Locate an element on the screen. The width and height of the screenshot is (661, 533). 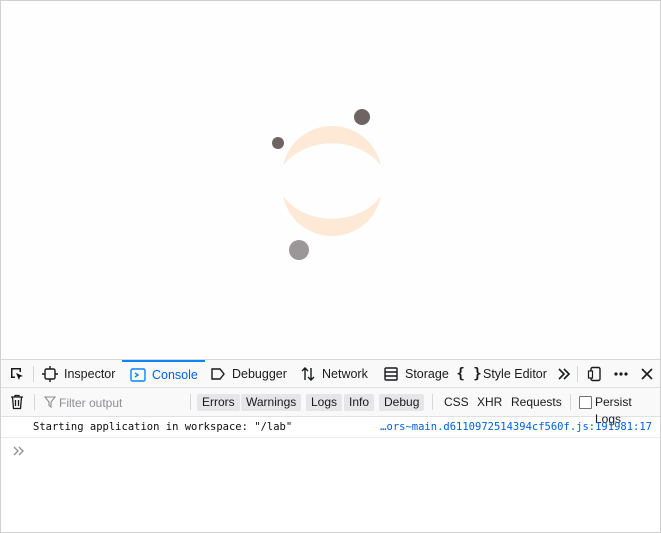
persist-logs-checkbox is located at coordinates (585, 402).